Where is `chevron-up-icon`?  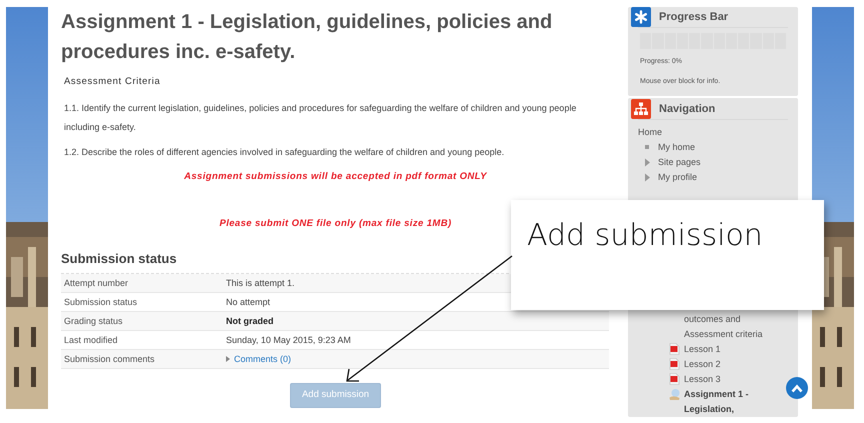 chevron-up-icon is located at coordinates (797, 388).